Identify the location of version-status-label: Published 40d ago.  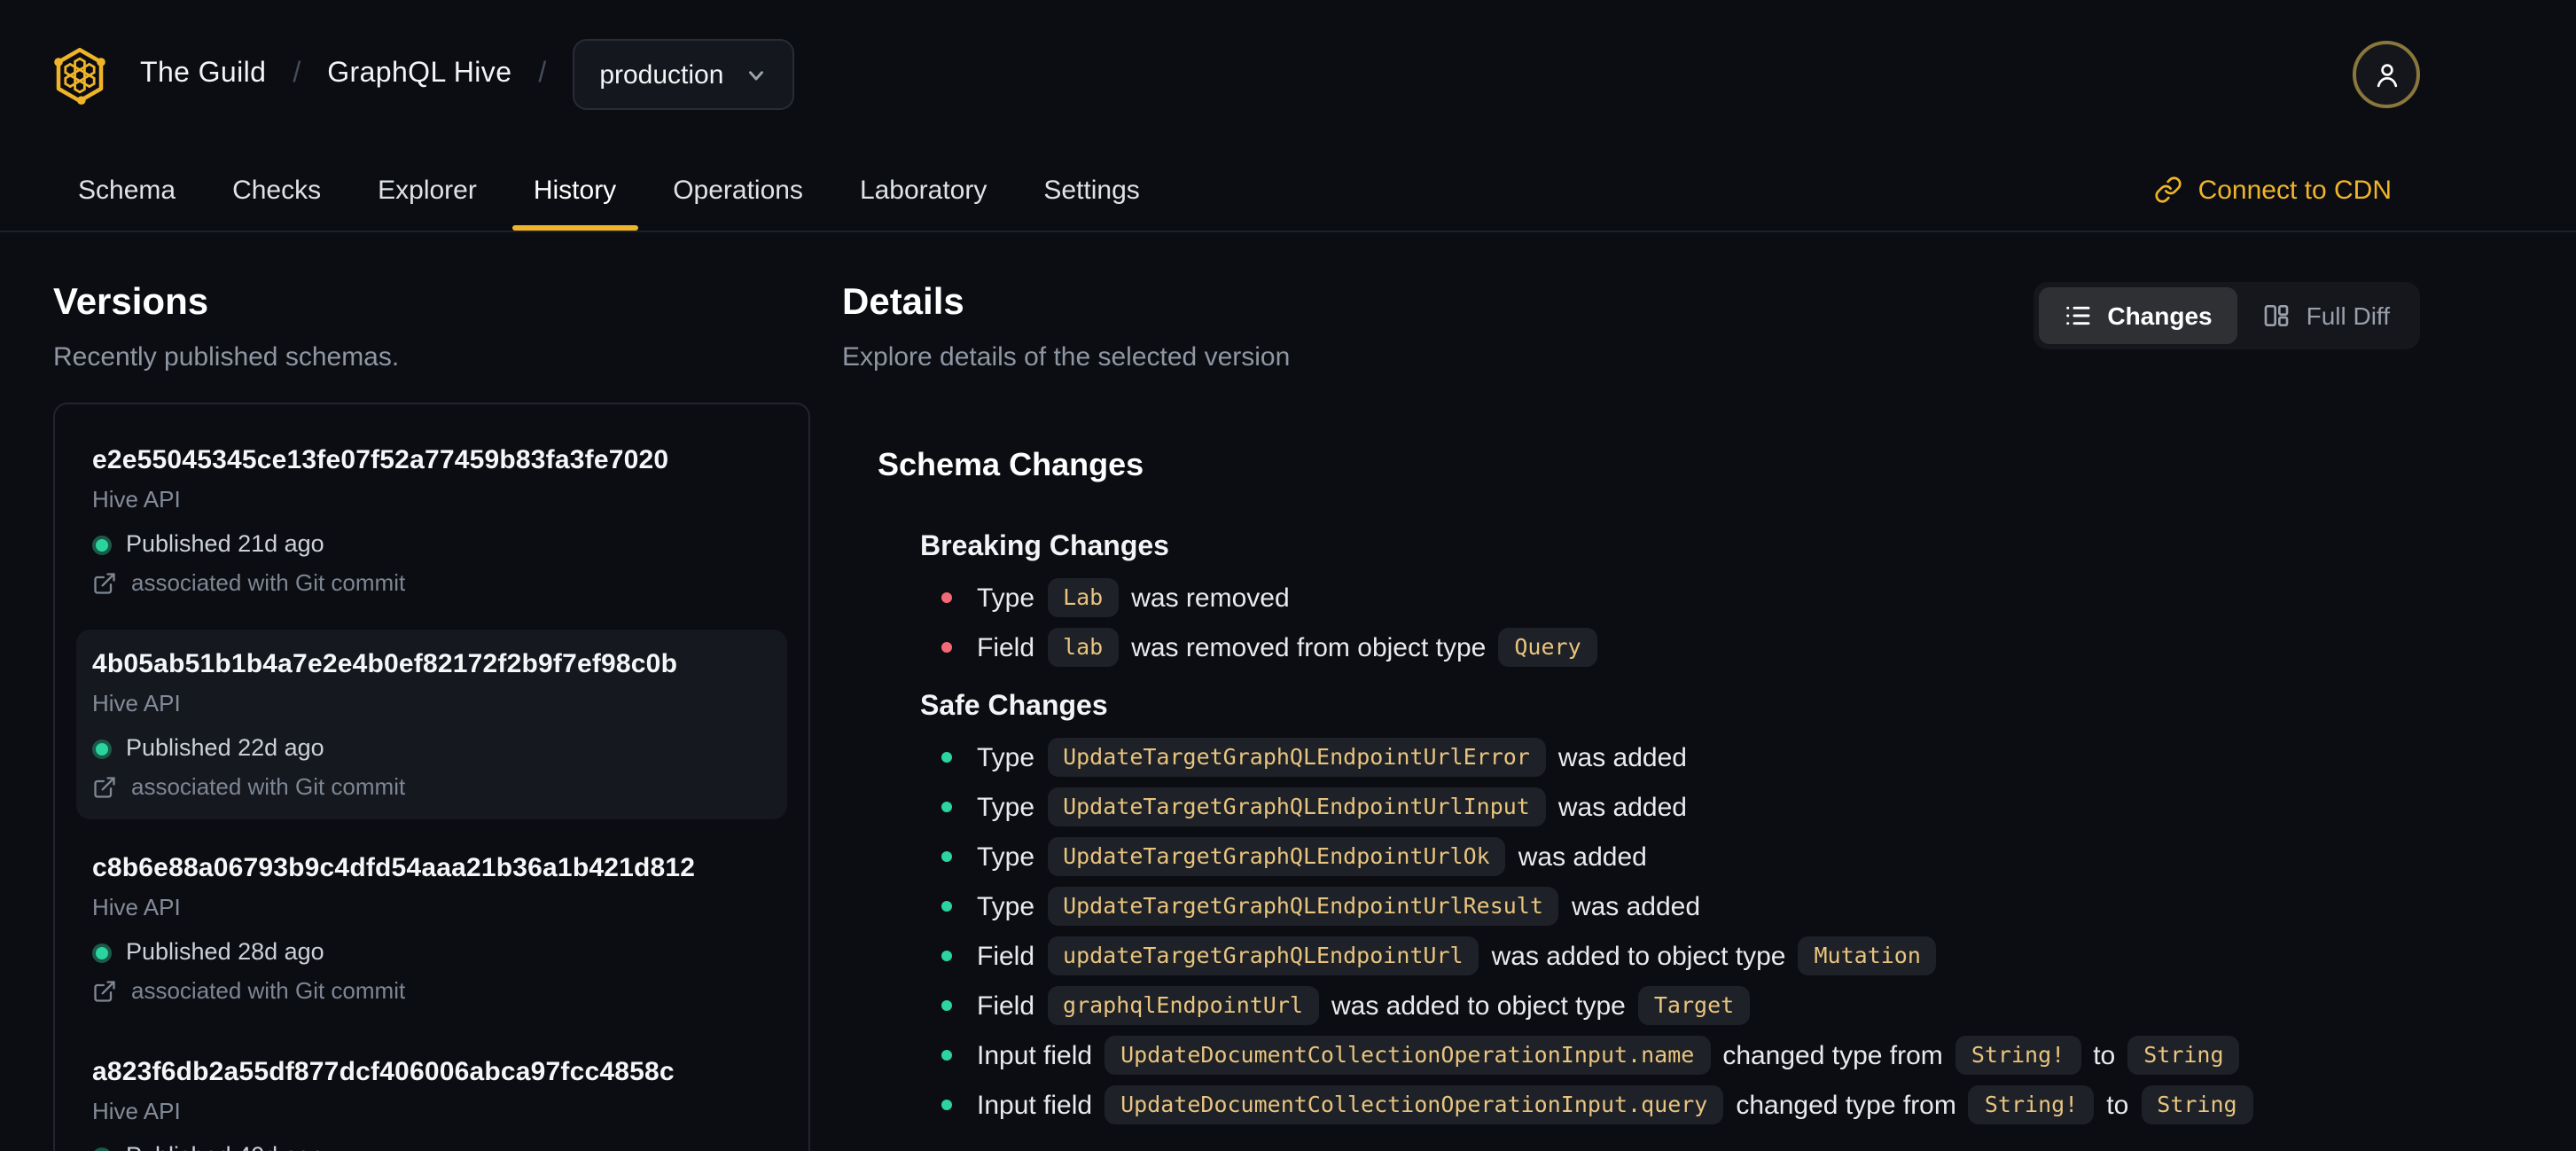
(225, 1146).